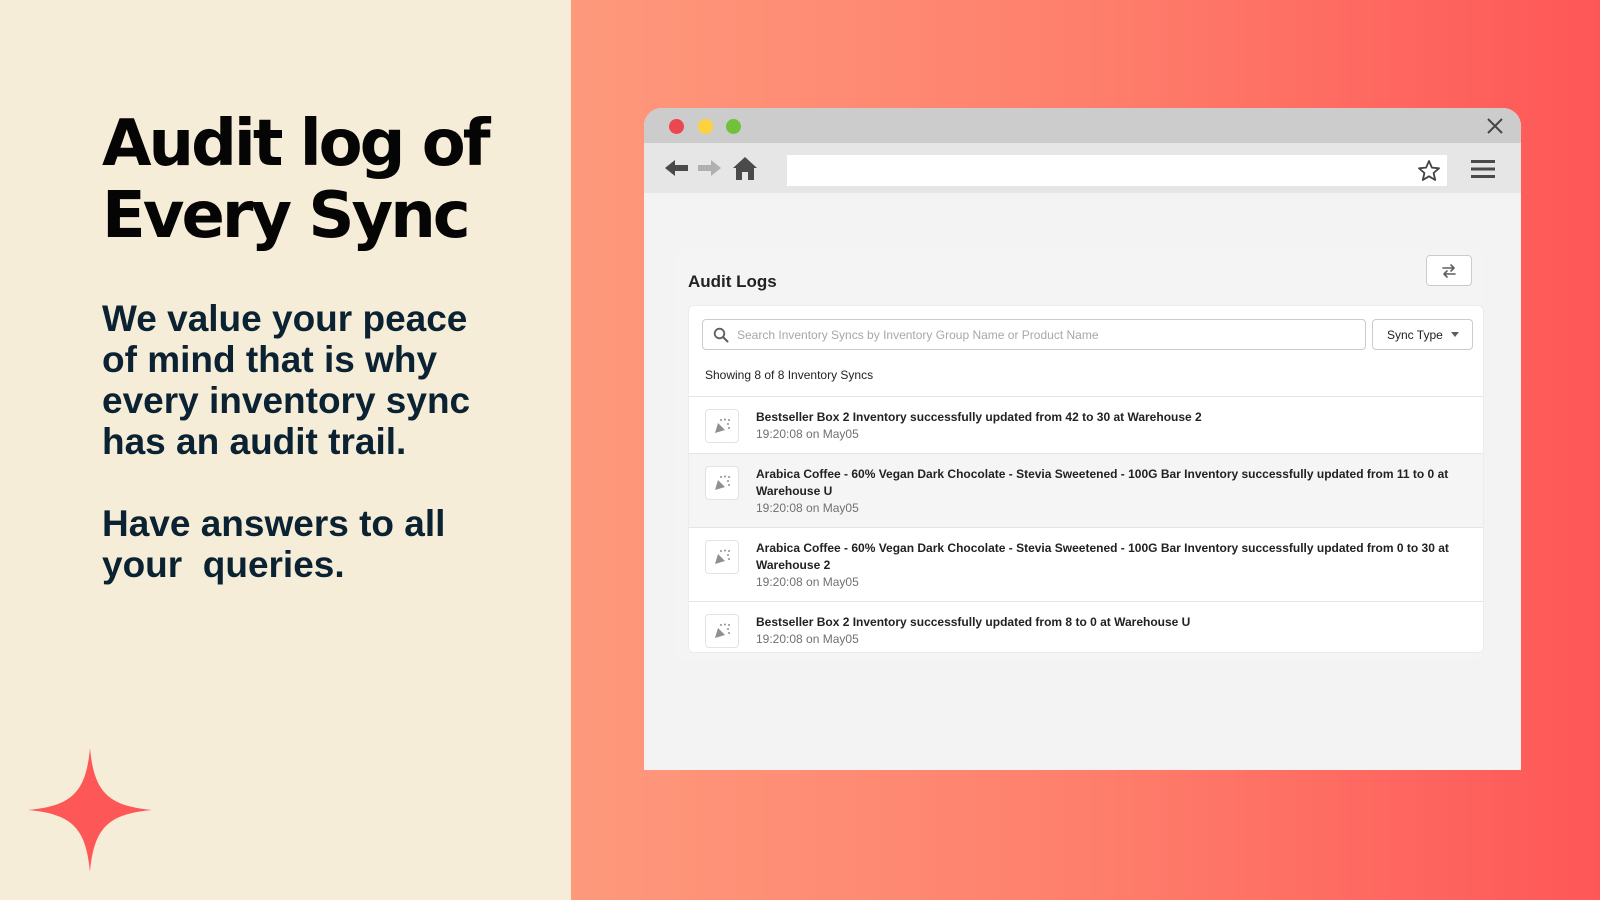 Image resolution: width=1600 pixels, height=900 pixels. What do you see at coordinates (1495, 126) in the screenshot?
I see `close-icon` at bounding box center [1495, 126].